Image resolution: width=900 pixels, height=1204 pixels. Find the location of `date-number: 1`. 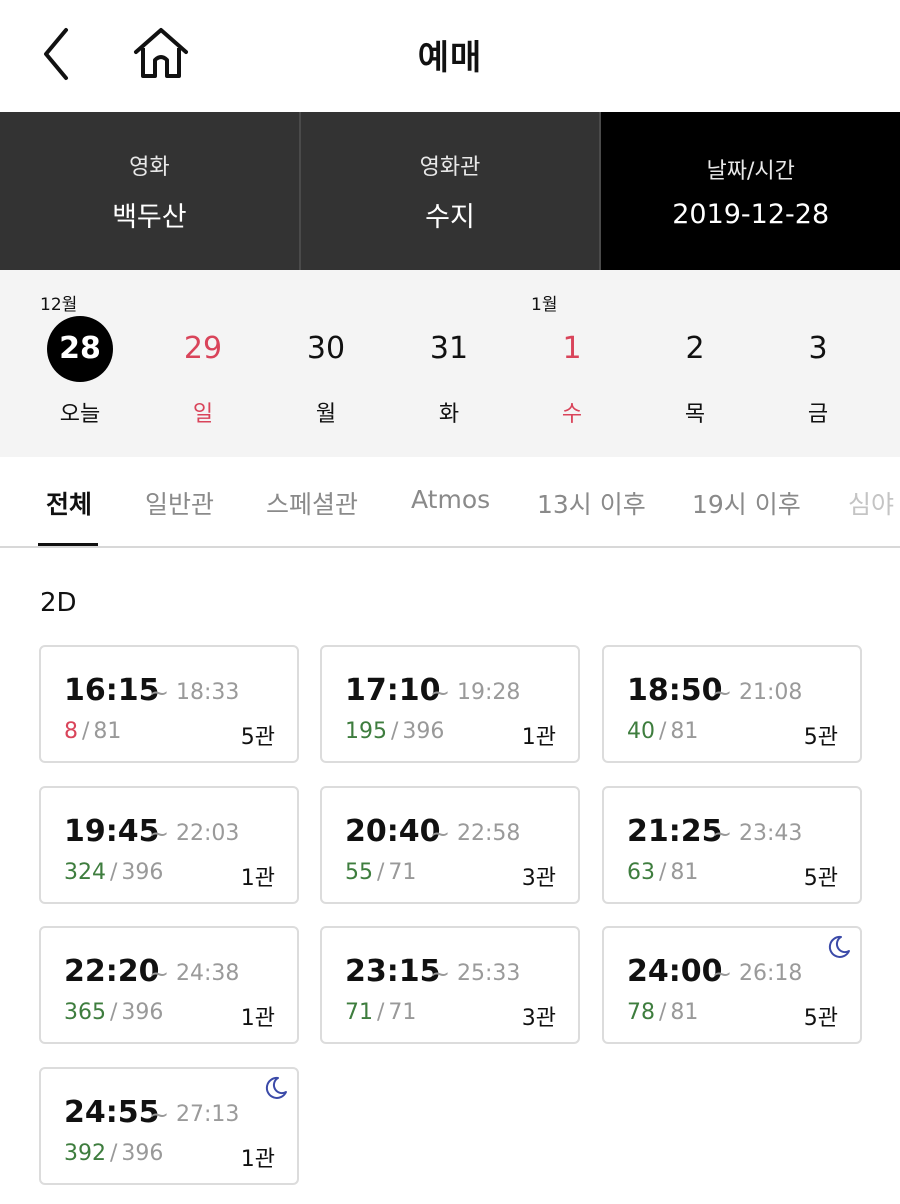

date-number: 1 is located at coordinates (572, 348).